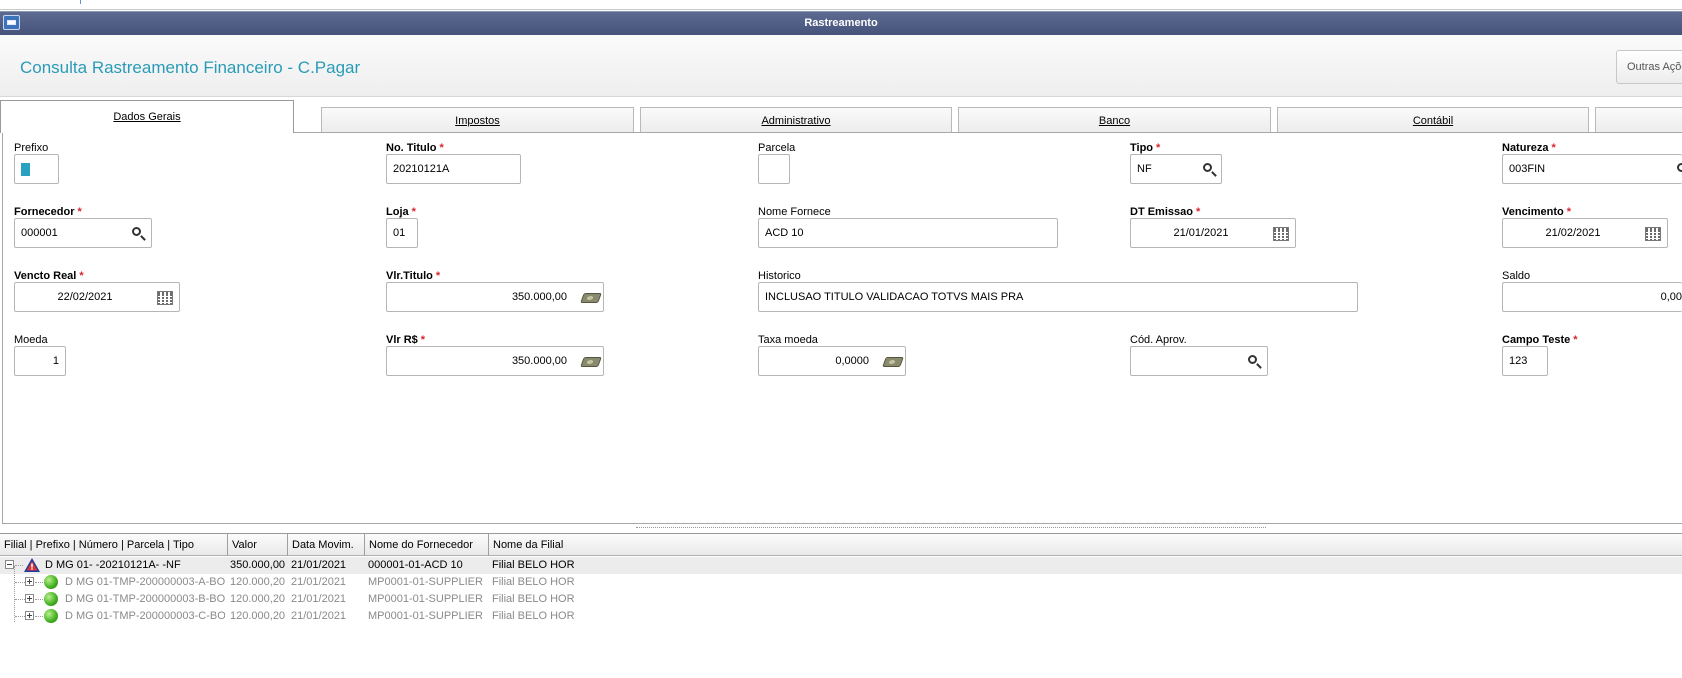 This screenshot has width=1682, height=678. Describe the element at coordinates (36, 169) in the screenshot. I see `prefixo-field` at that location.